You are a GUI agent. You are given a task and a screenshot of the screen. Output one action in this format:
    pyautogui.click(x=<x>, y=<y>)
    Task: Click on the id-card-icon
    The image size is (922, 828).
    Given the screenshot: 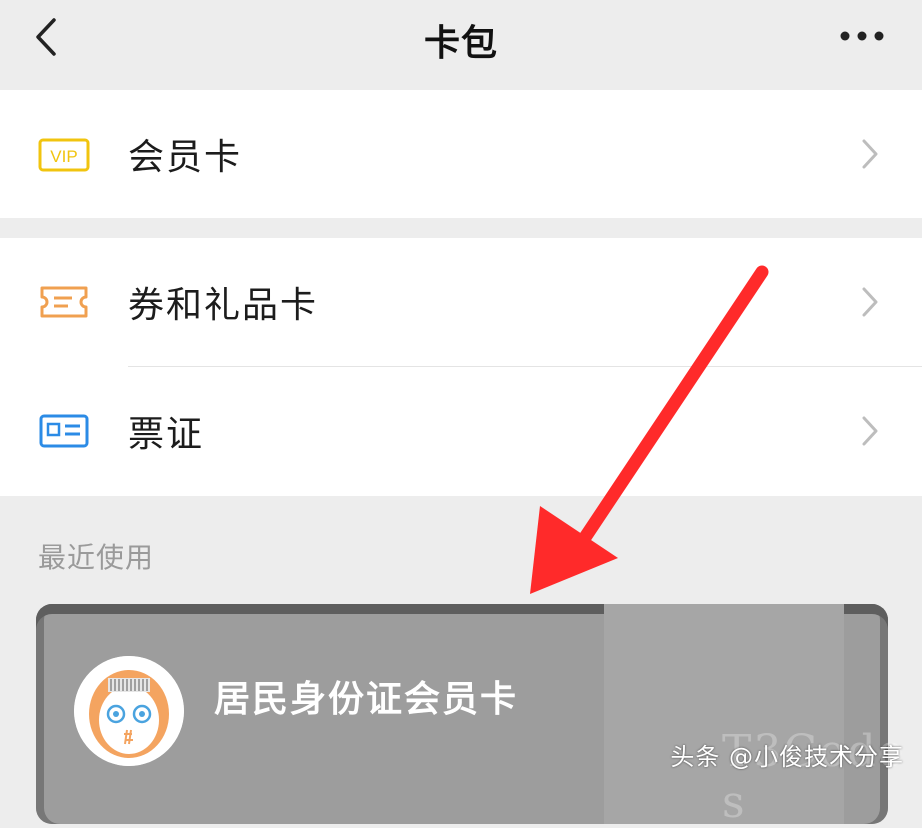 What is the action you would take?
    pyautogui.click(x=64, y=431)
    